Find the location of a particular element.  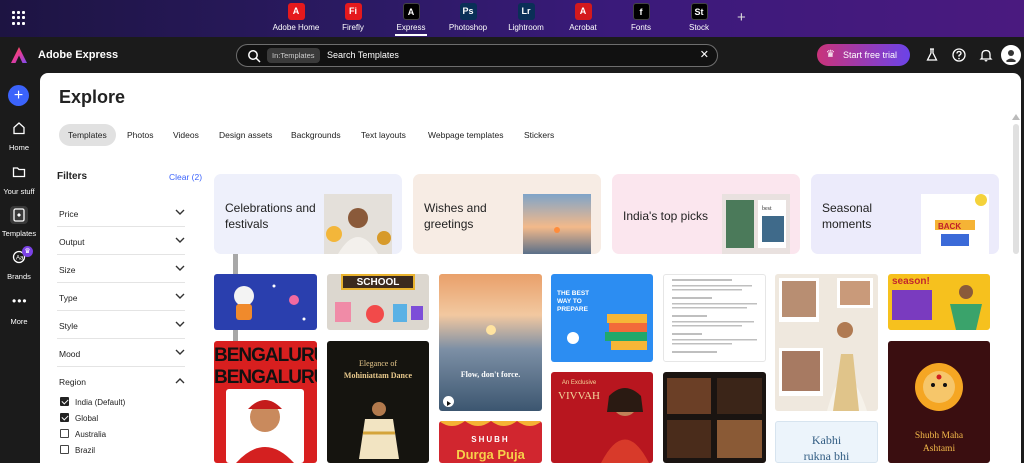

app-fonts: f Fonts is located at coordinates (641, 17).